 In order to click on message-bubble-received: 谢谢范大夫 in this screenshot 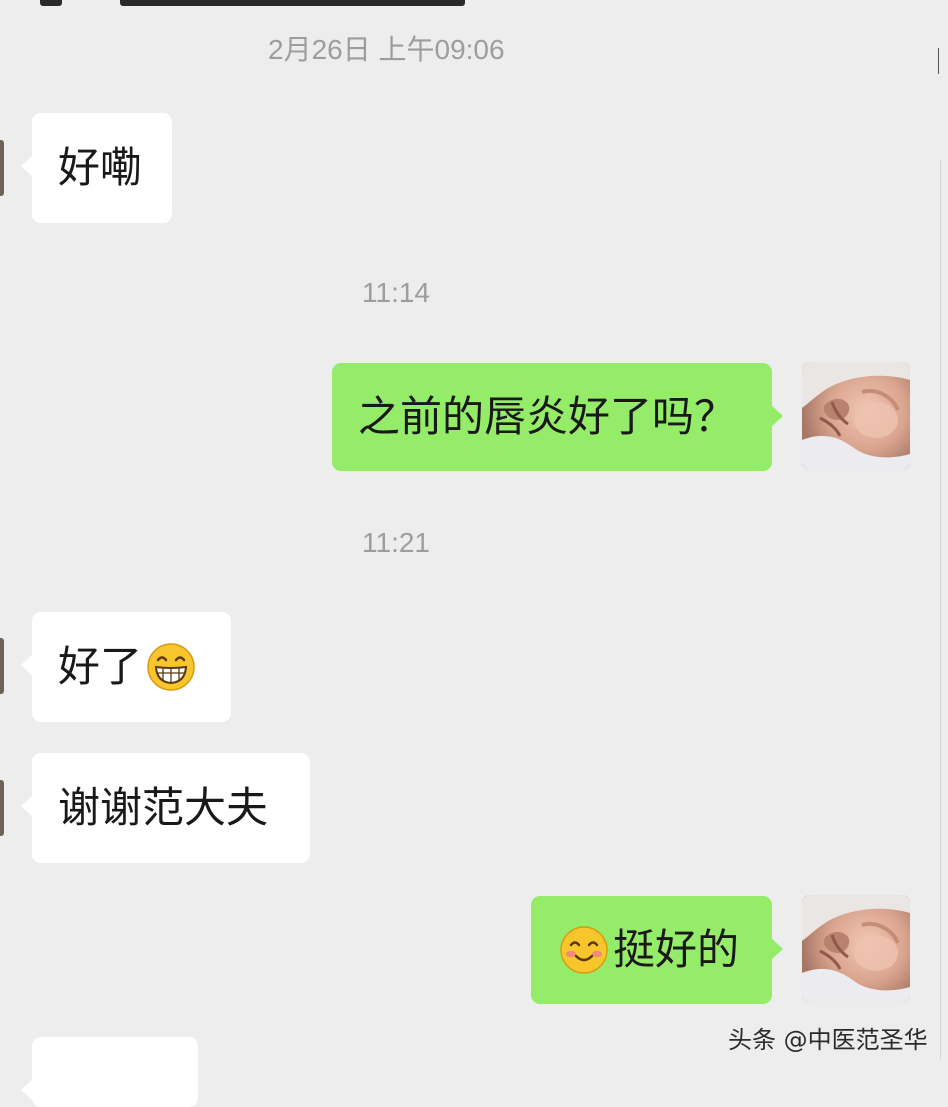, I will do `click(165, 808)`.